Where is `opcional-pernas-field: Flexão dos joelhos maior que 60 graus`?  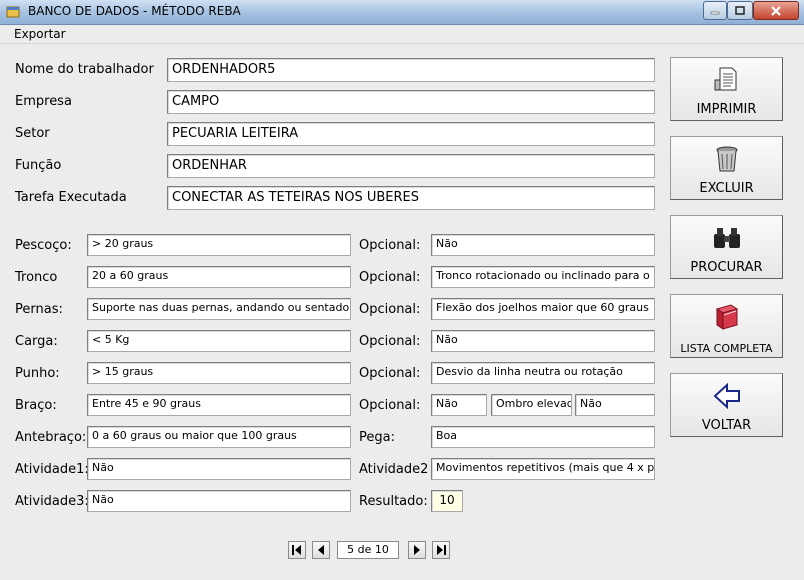 opcional-pernas-field: Flexão dos joelhos maior que 60 graus is located at coordinates (543, 309).